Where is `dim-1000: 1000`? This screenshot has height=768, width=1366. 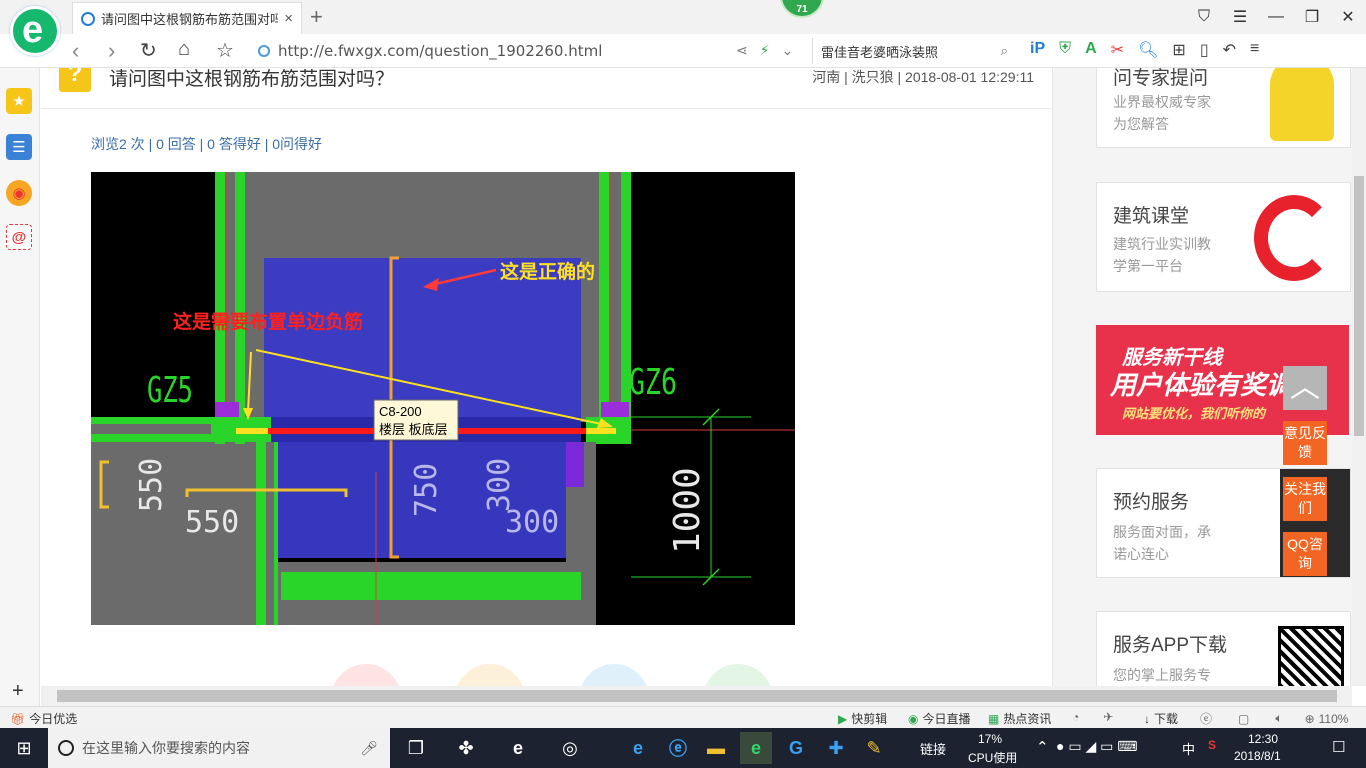 dim-1000: 1000 is located at coordinates (687, 510).